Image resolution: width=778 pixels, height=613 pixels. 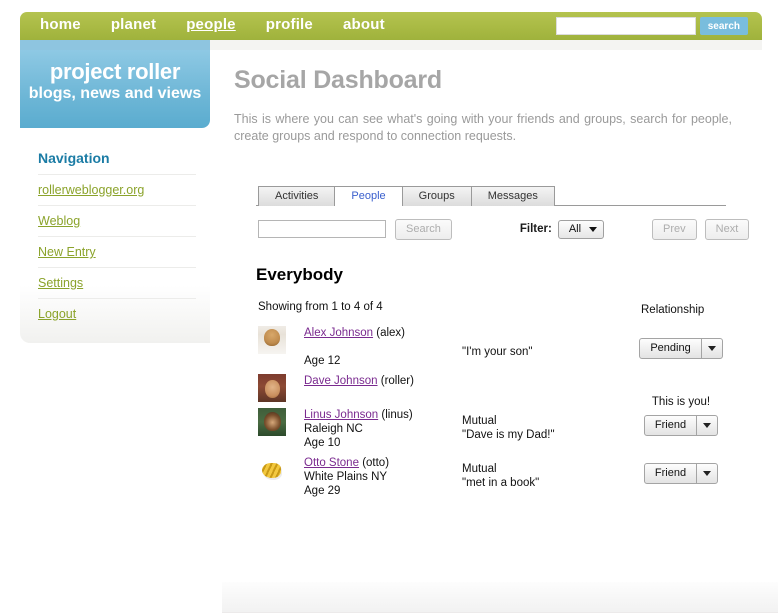 What do you see at coordinates (575, 229) in the screenshot?
I see `filter-selected-value: All` at bounding box center [575, 229].